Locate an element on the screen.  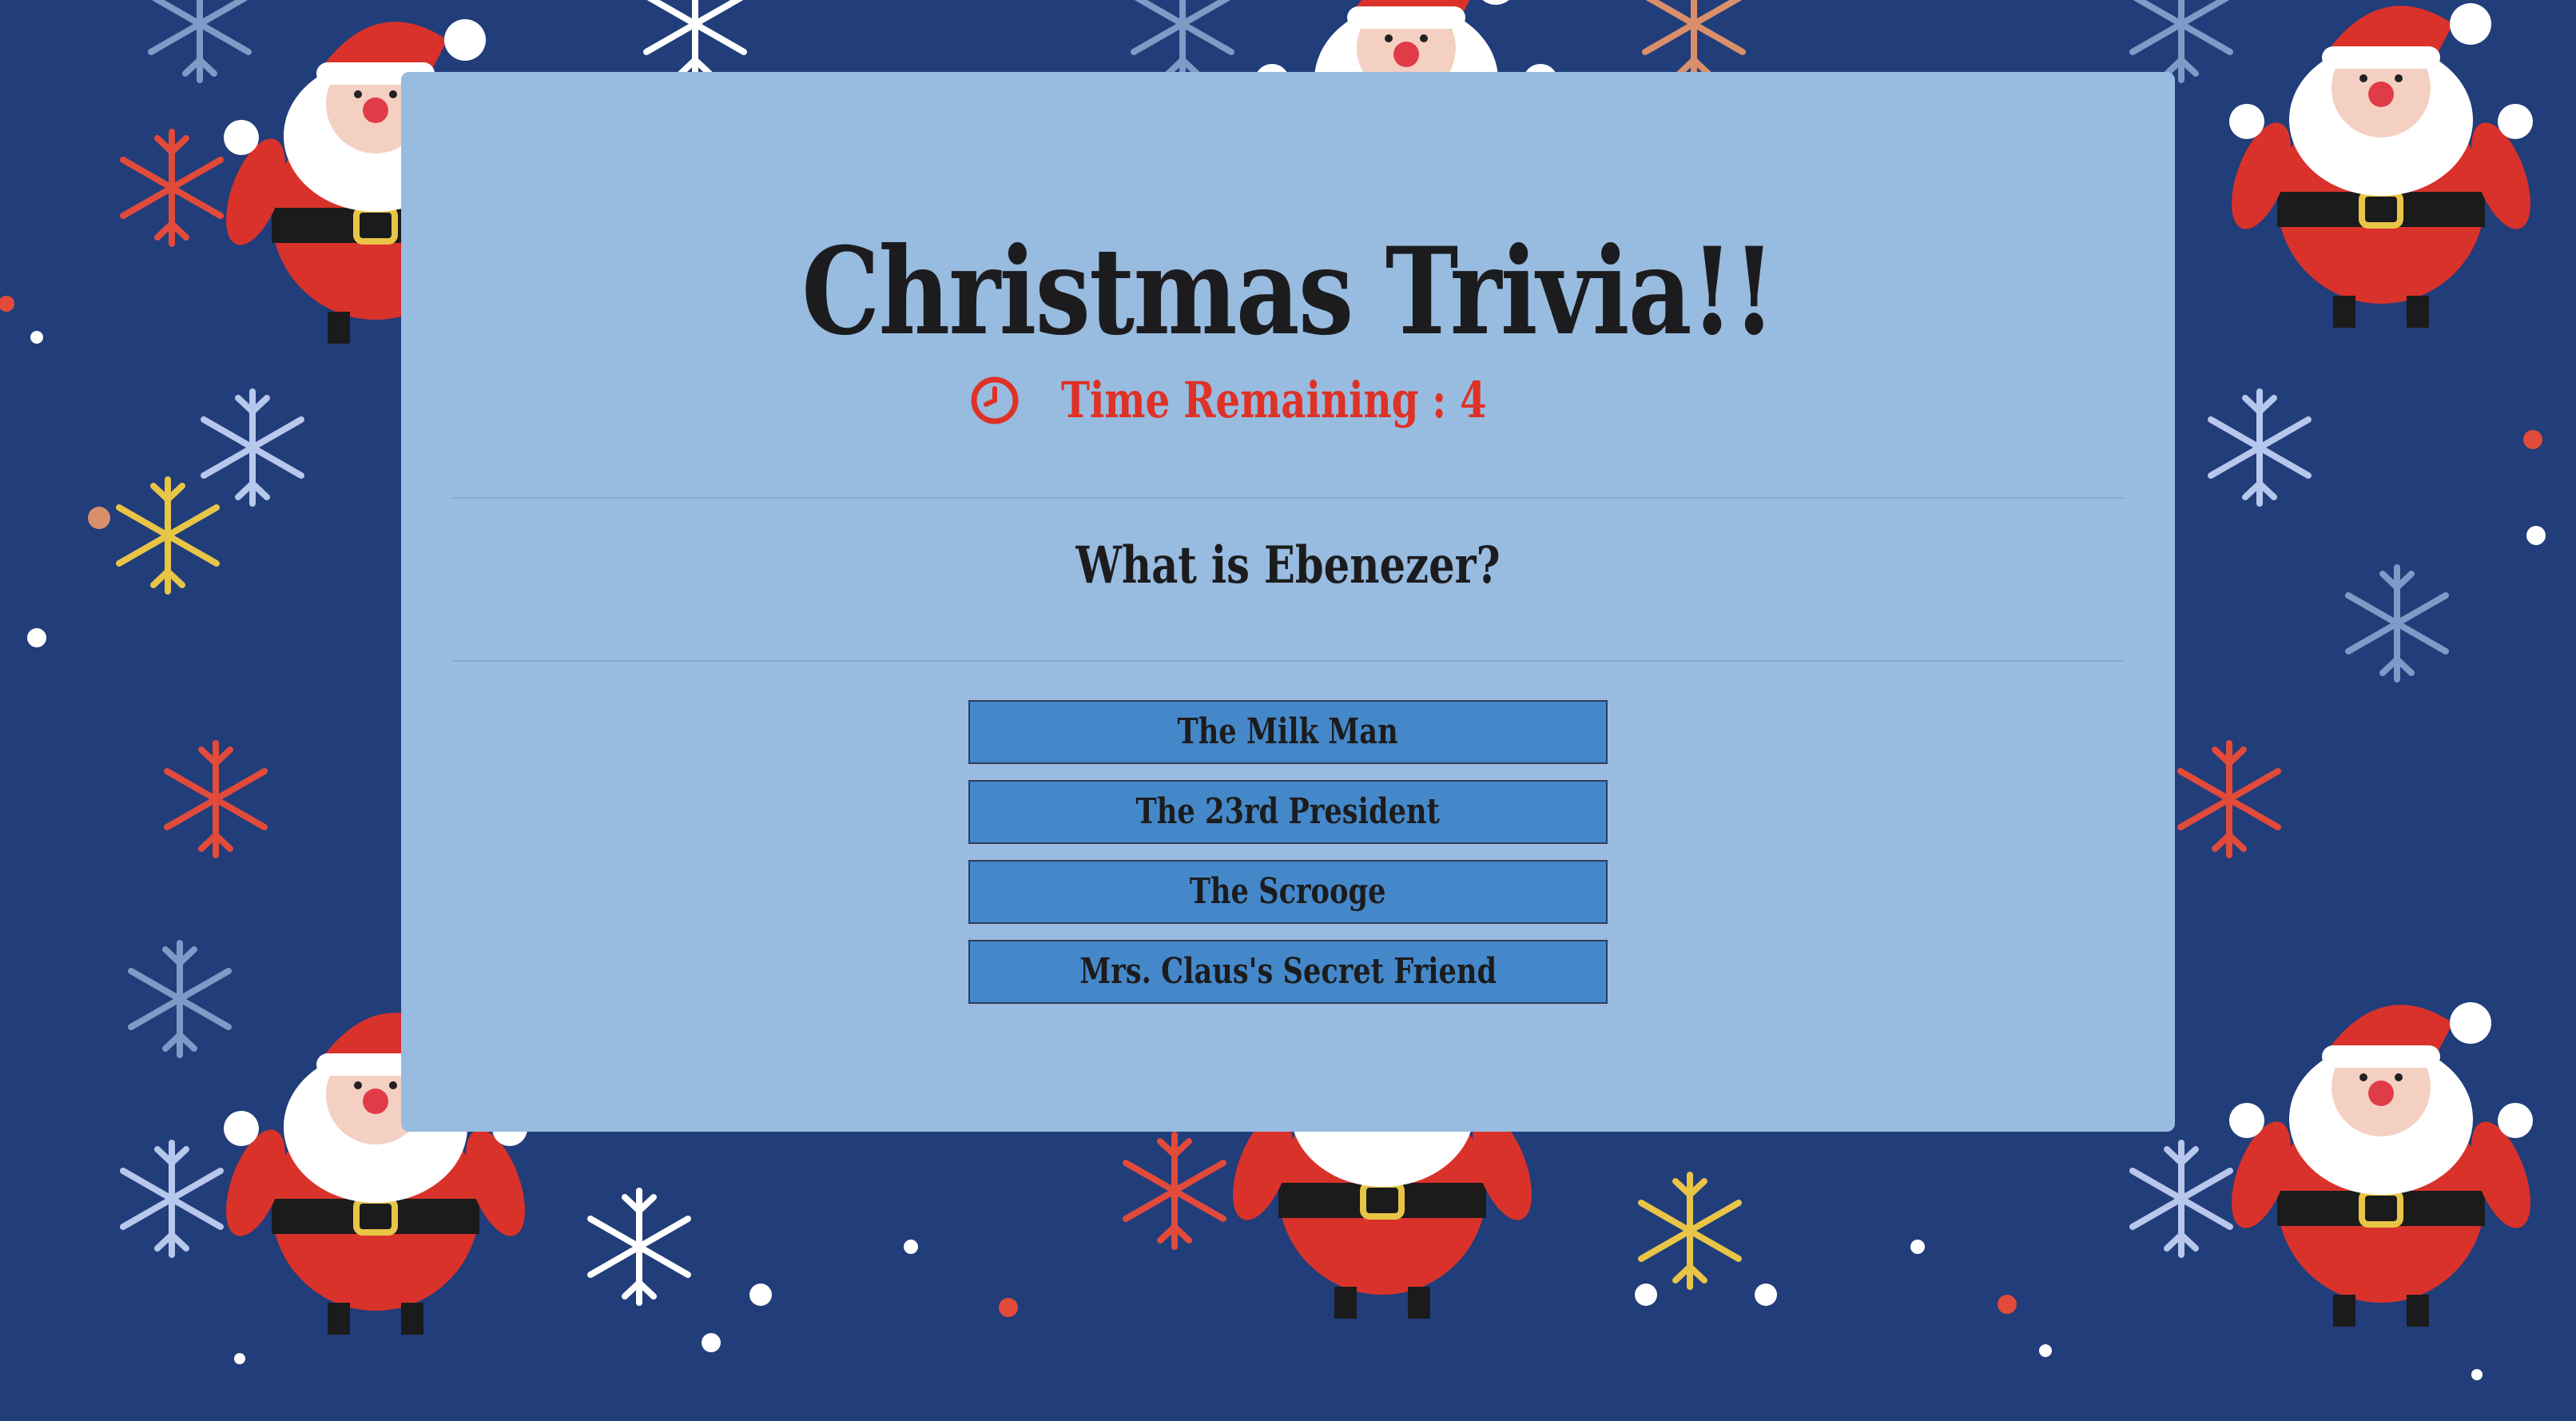
time-remaining: Time Remaining : 4 is located at coordinates (1273, 400).